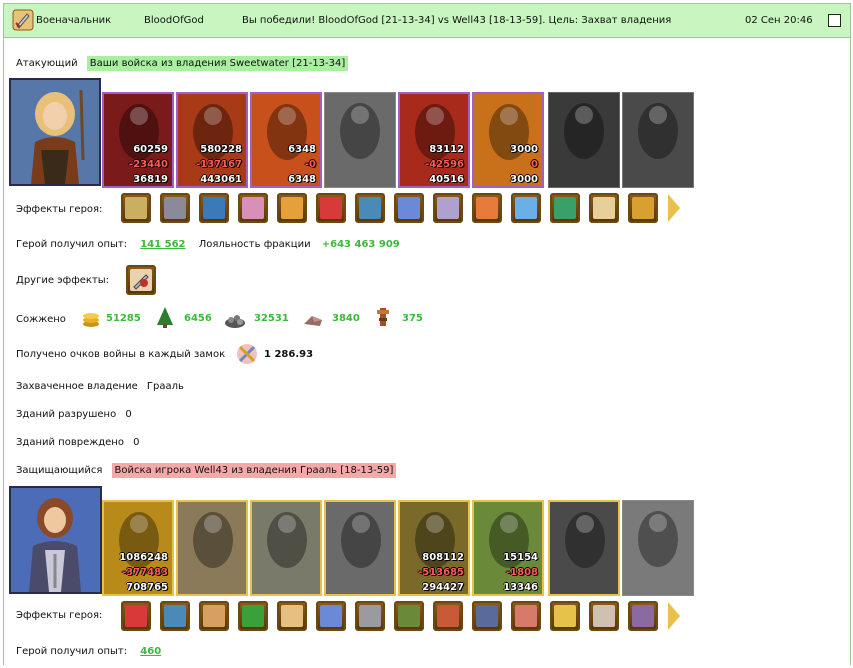 This screenshot has height=668, width=853. Describe the element at coordinates (434, 548) in the screenshot. I see `unit-card: 808112 -513685 294427` at that location.